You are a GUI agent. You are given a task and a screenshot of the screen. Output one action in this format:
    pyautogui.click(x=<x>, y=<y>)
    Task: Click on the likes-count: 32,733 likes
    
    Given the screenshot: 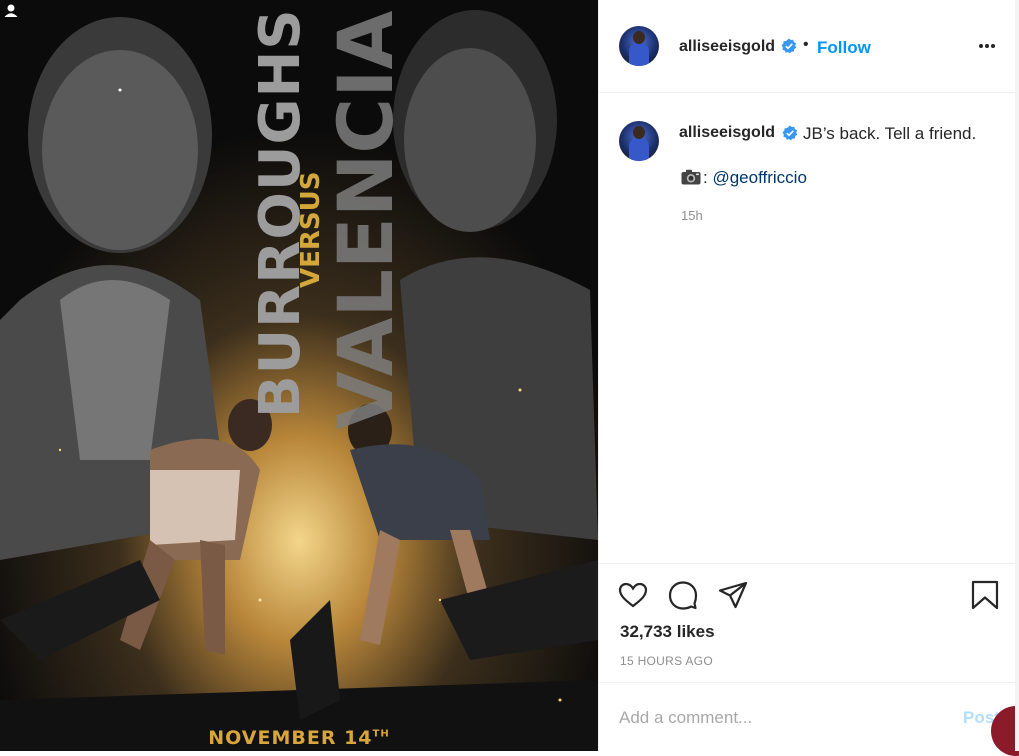 What is the action you would take?
    pyautogui.click(x=667, y=632)
    